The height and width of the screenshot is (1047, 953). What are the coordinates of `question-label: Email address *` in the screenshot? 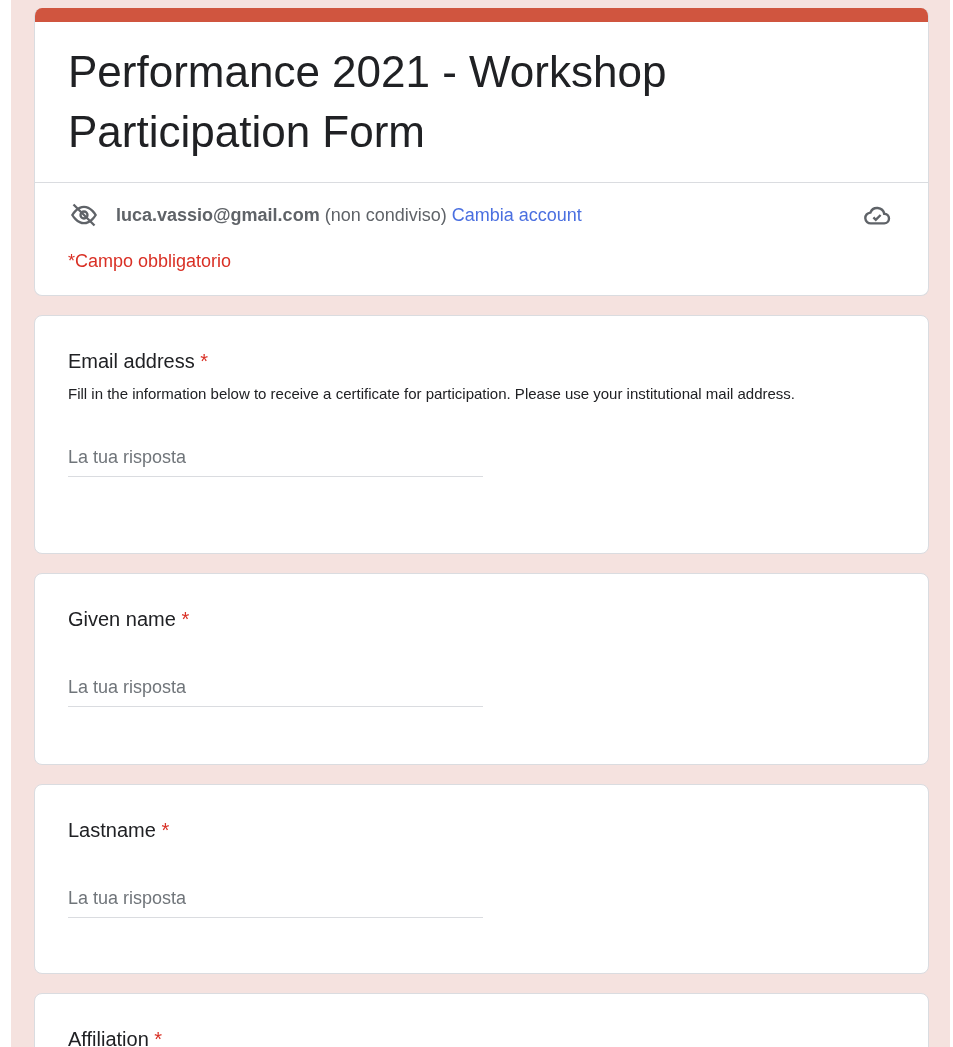 It's located at (139, 361).